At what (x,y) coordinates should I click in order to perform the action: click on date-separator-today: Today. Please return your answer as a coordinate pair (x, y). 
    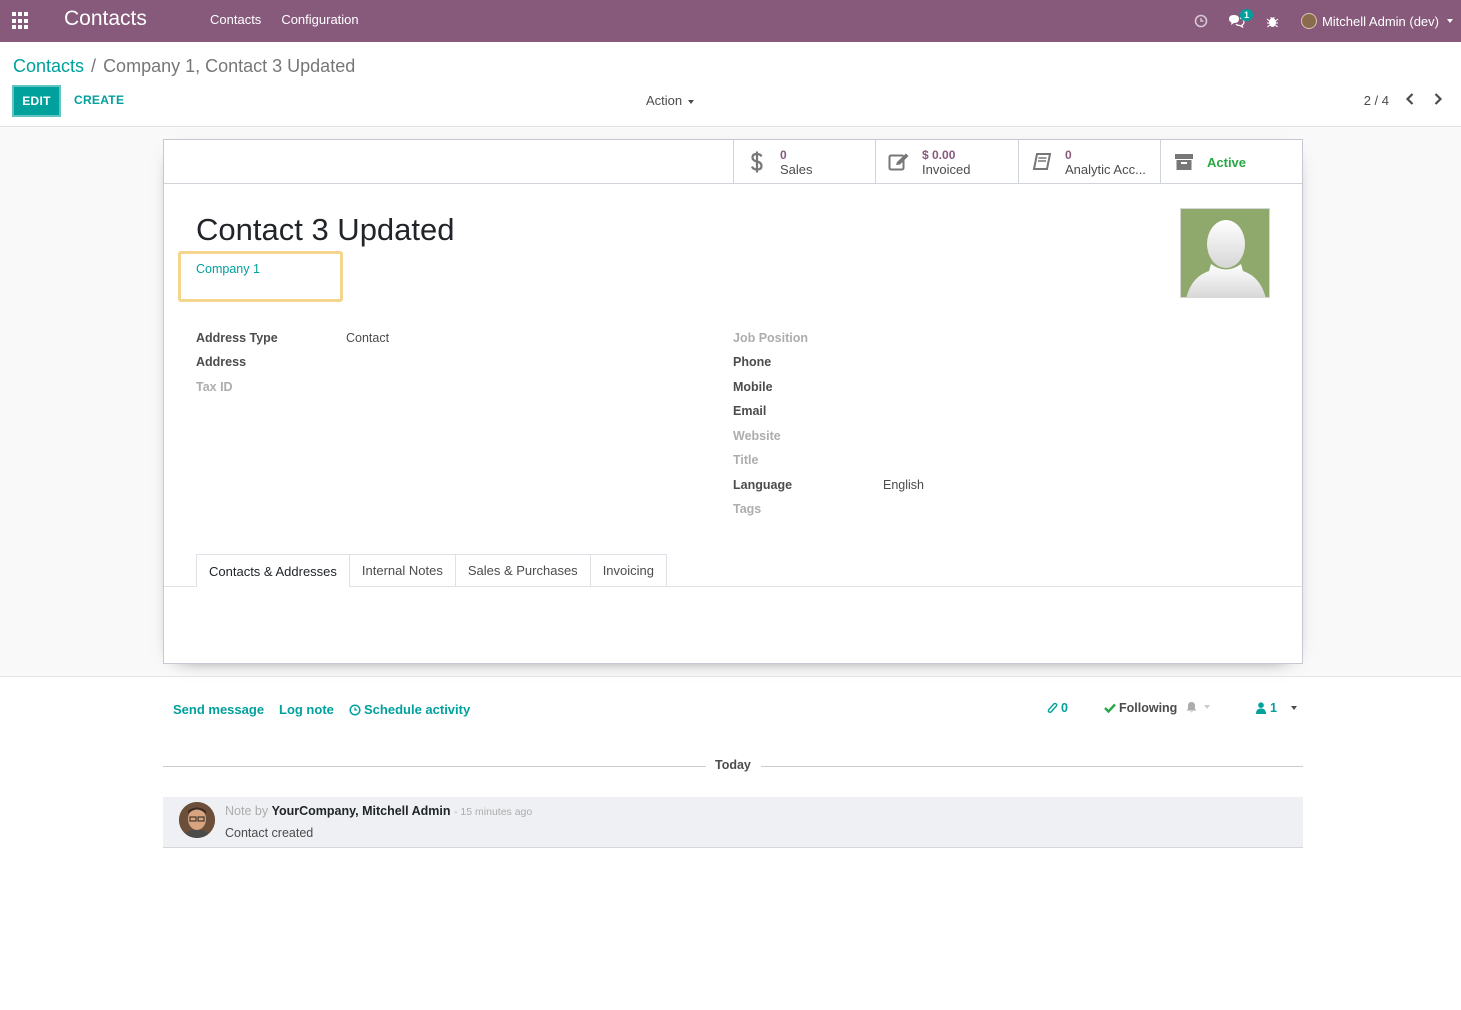
    Looking at the image, I should click on (733, 765).